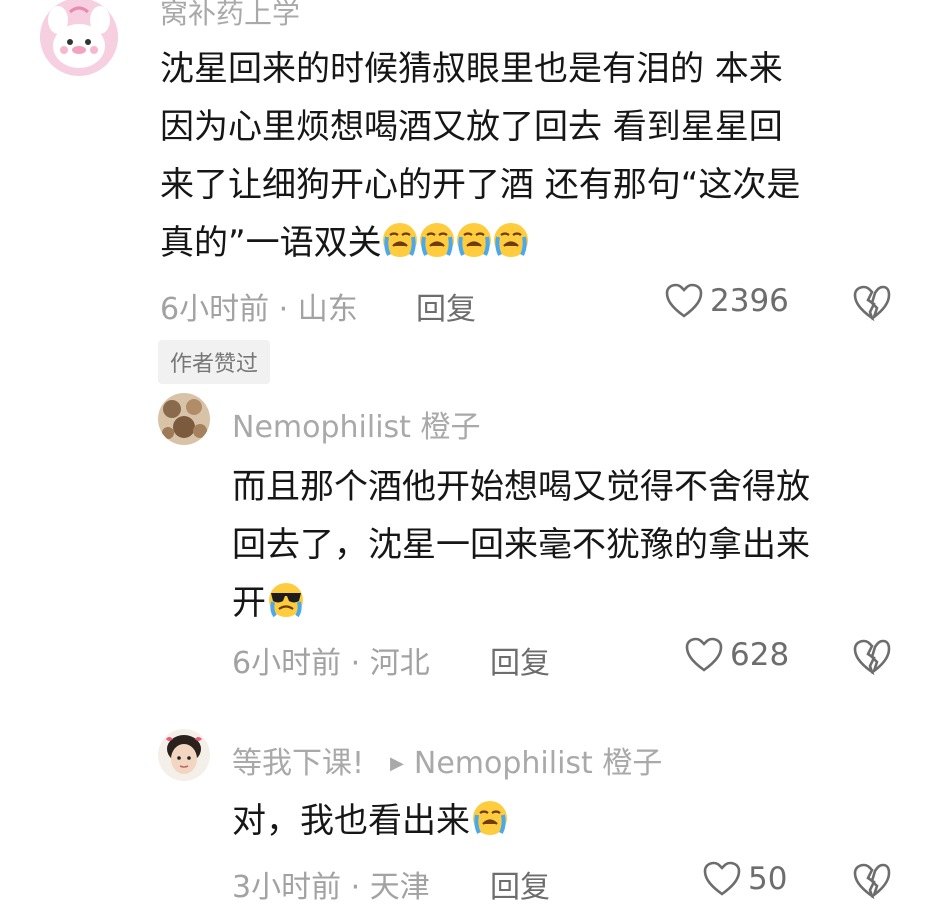 The height and width of the screenshot is (923, 941). I want to click on comment-line: 开, so click(572, 606).